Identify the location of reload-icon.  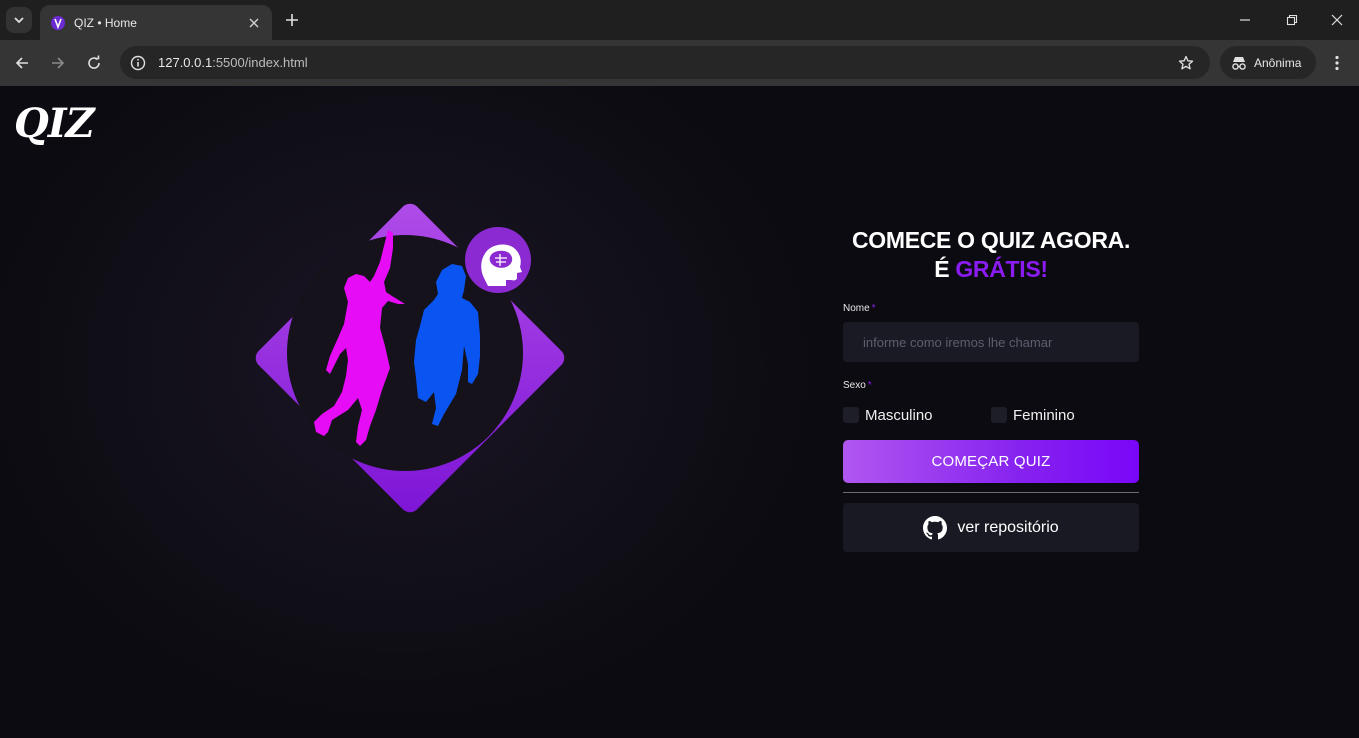
(94, 62).